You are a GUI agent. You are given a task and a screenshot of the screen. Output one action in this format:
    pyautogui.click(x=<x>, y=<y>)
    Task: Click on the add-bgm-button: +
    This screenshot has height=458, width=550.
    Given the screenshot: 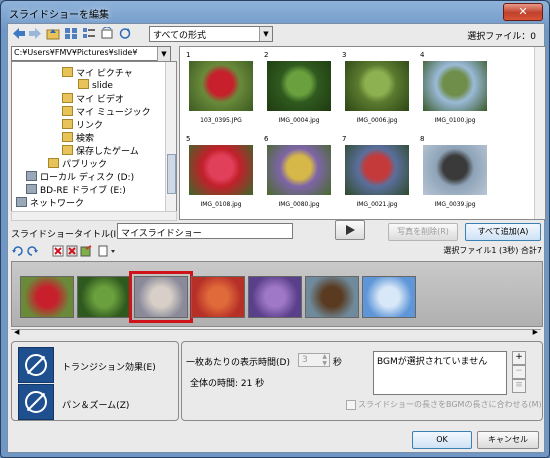 What is the action you would take?
    pyautogui.click(x=519, y=358)
    